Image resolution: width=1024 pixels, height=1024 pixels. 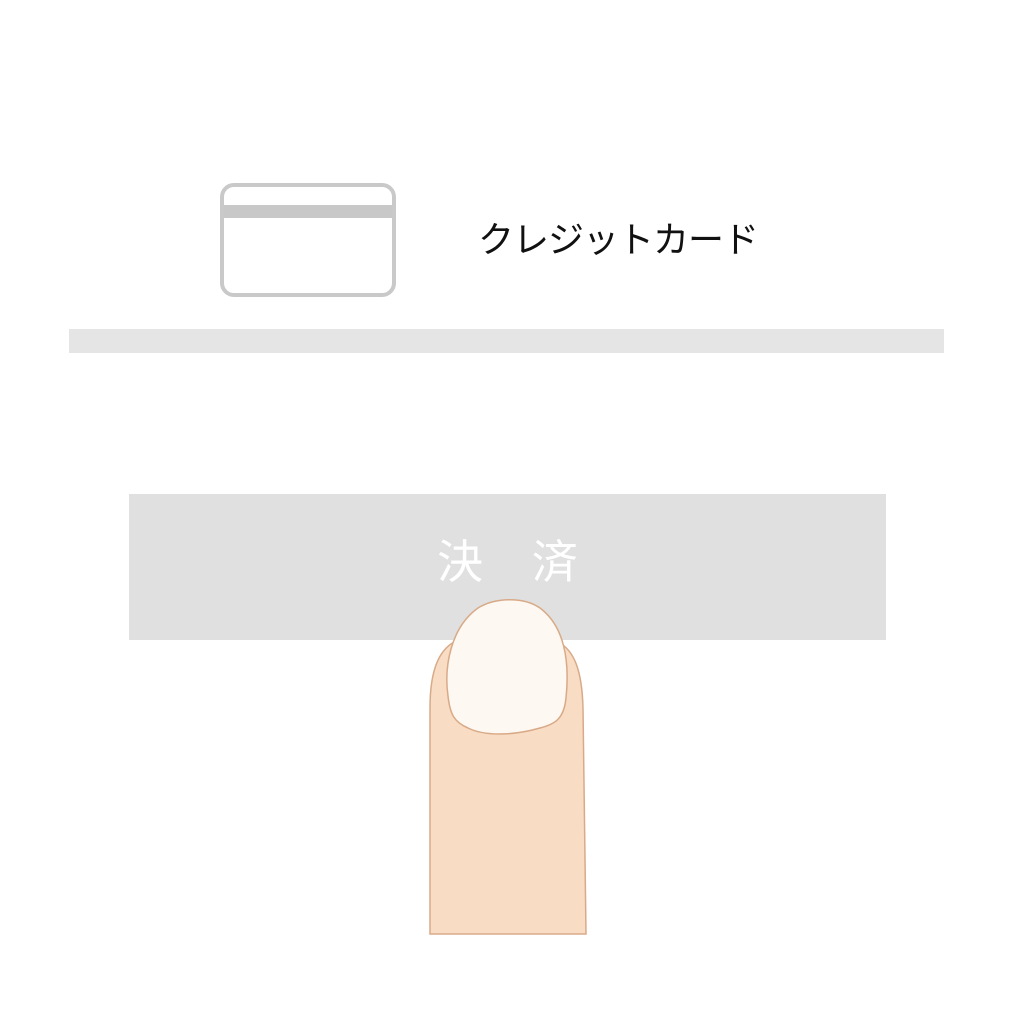 I want to click on pay-button-label: 決 済, so click(x=516, y=562).